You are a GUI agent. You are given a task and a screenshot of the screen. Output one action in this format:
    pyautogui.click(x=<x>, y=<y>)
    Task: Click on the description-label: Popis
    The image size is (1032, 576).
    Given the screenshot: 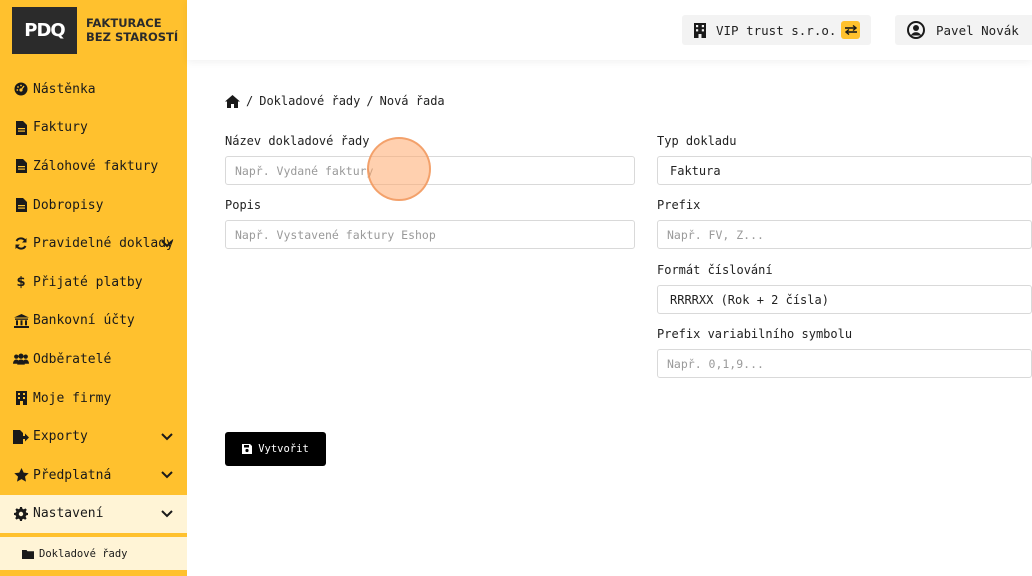 What is the action you would take?
    pyautogui.click(x=243, y=205)
    